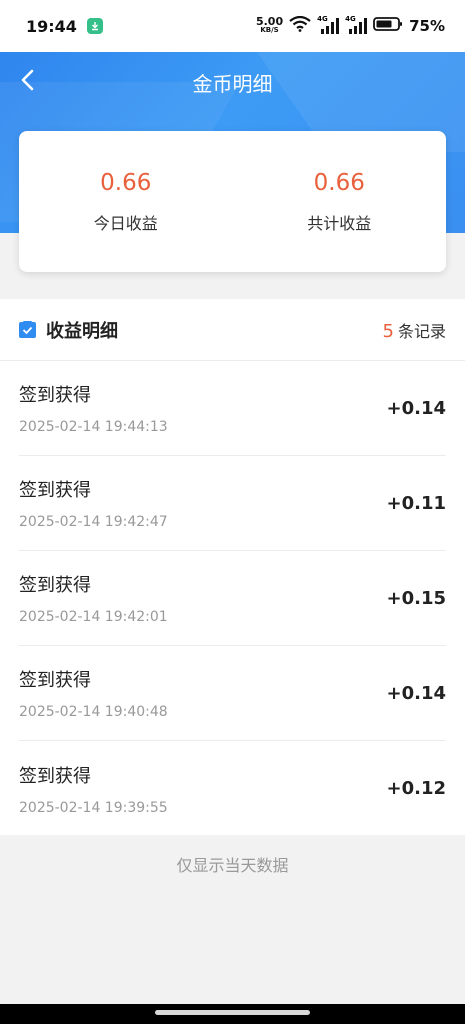 This screenshot has height=1024, width=465. Describe the element at coordinates (126, 201) in the screenshot. I see `today-earnings: 0.66 今日收益` at that location.